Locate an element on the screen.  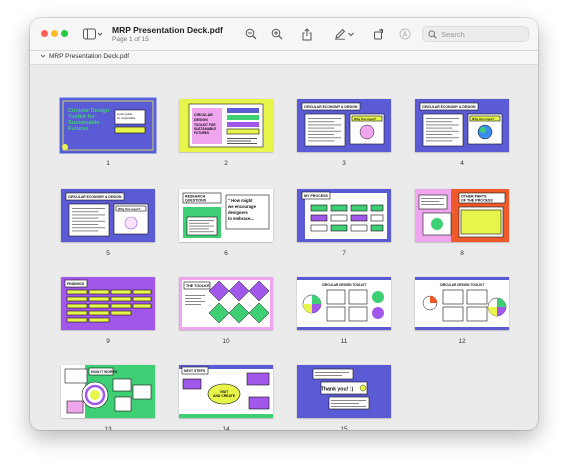
page-thumbnail: THE TOOLKIT is located at coordinates (226, 303).